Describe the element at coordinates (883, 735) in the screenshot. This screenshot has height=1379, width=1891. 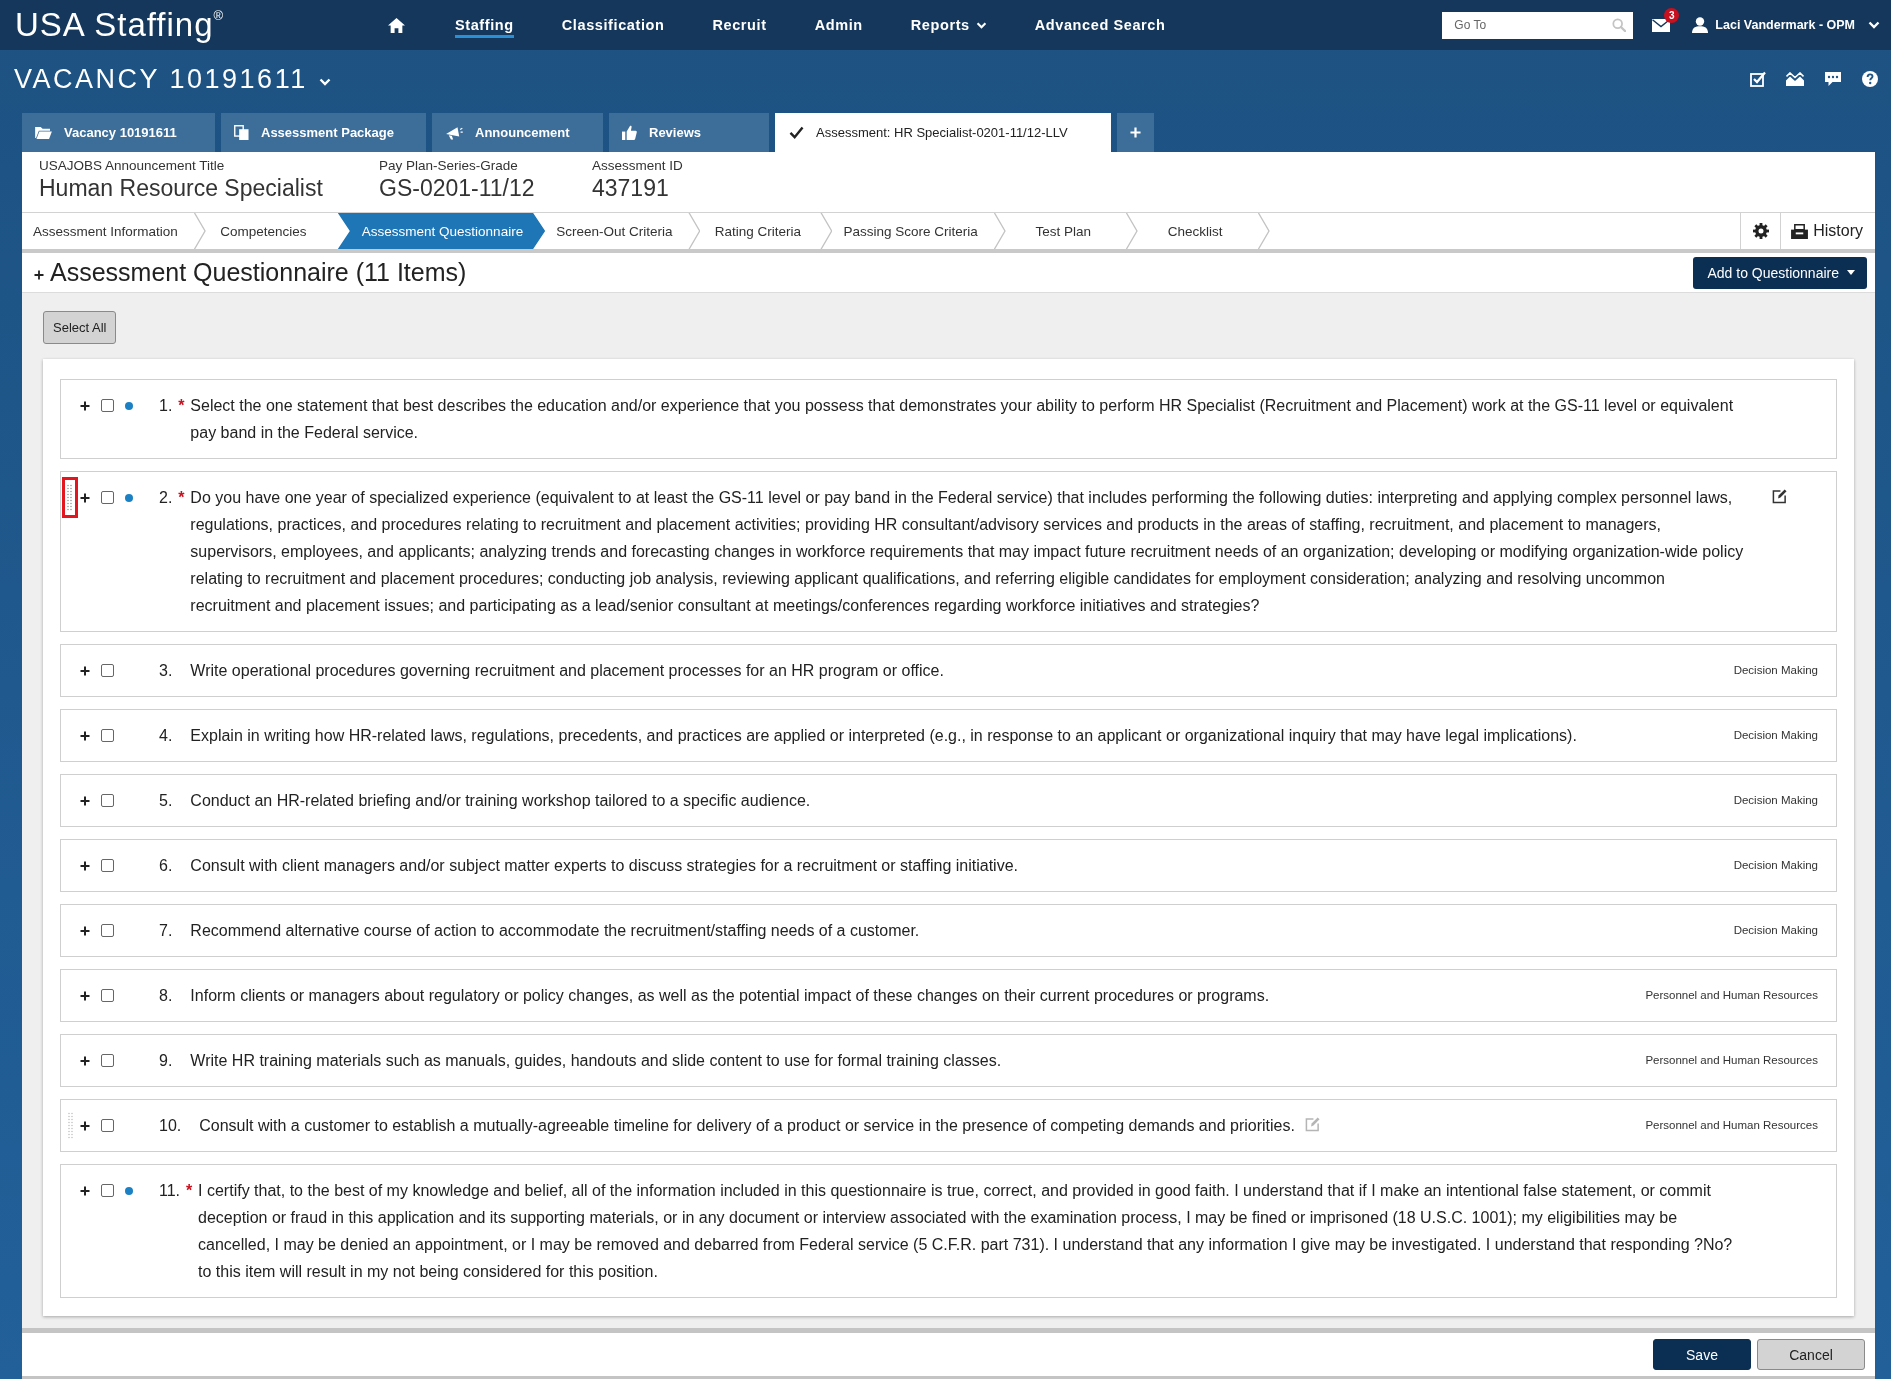
I see `question-text: Explain in writing how HR-related laws, regulations, precedents, and practices are applied or interpreted (e.g., in response to an applicant or organizational inquiry that may have legal implications).` at that location.